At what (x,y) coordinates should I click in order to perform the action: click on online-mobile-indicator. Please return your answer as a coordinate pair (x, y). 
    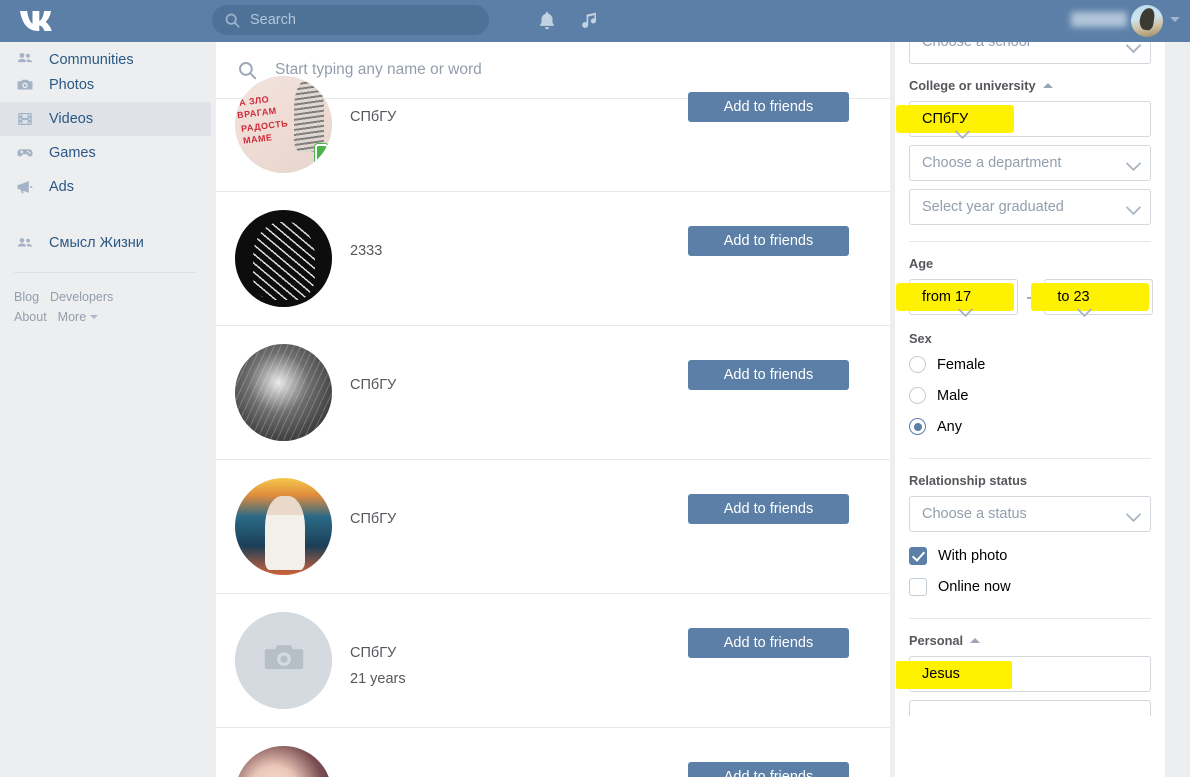
    Looking at the image, I should click on (321, 153).